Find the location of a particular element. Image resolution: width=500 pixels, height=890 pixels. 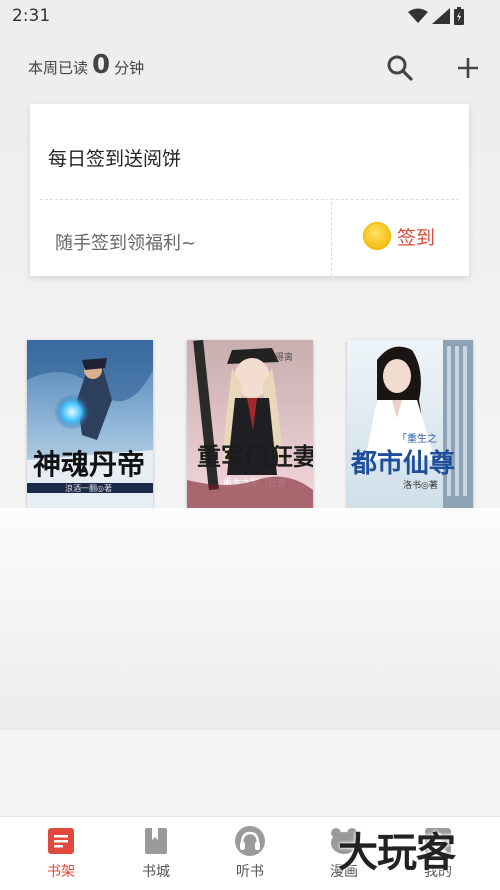

card-divider is located at coordinates (249, 199).